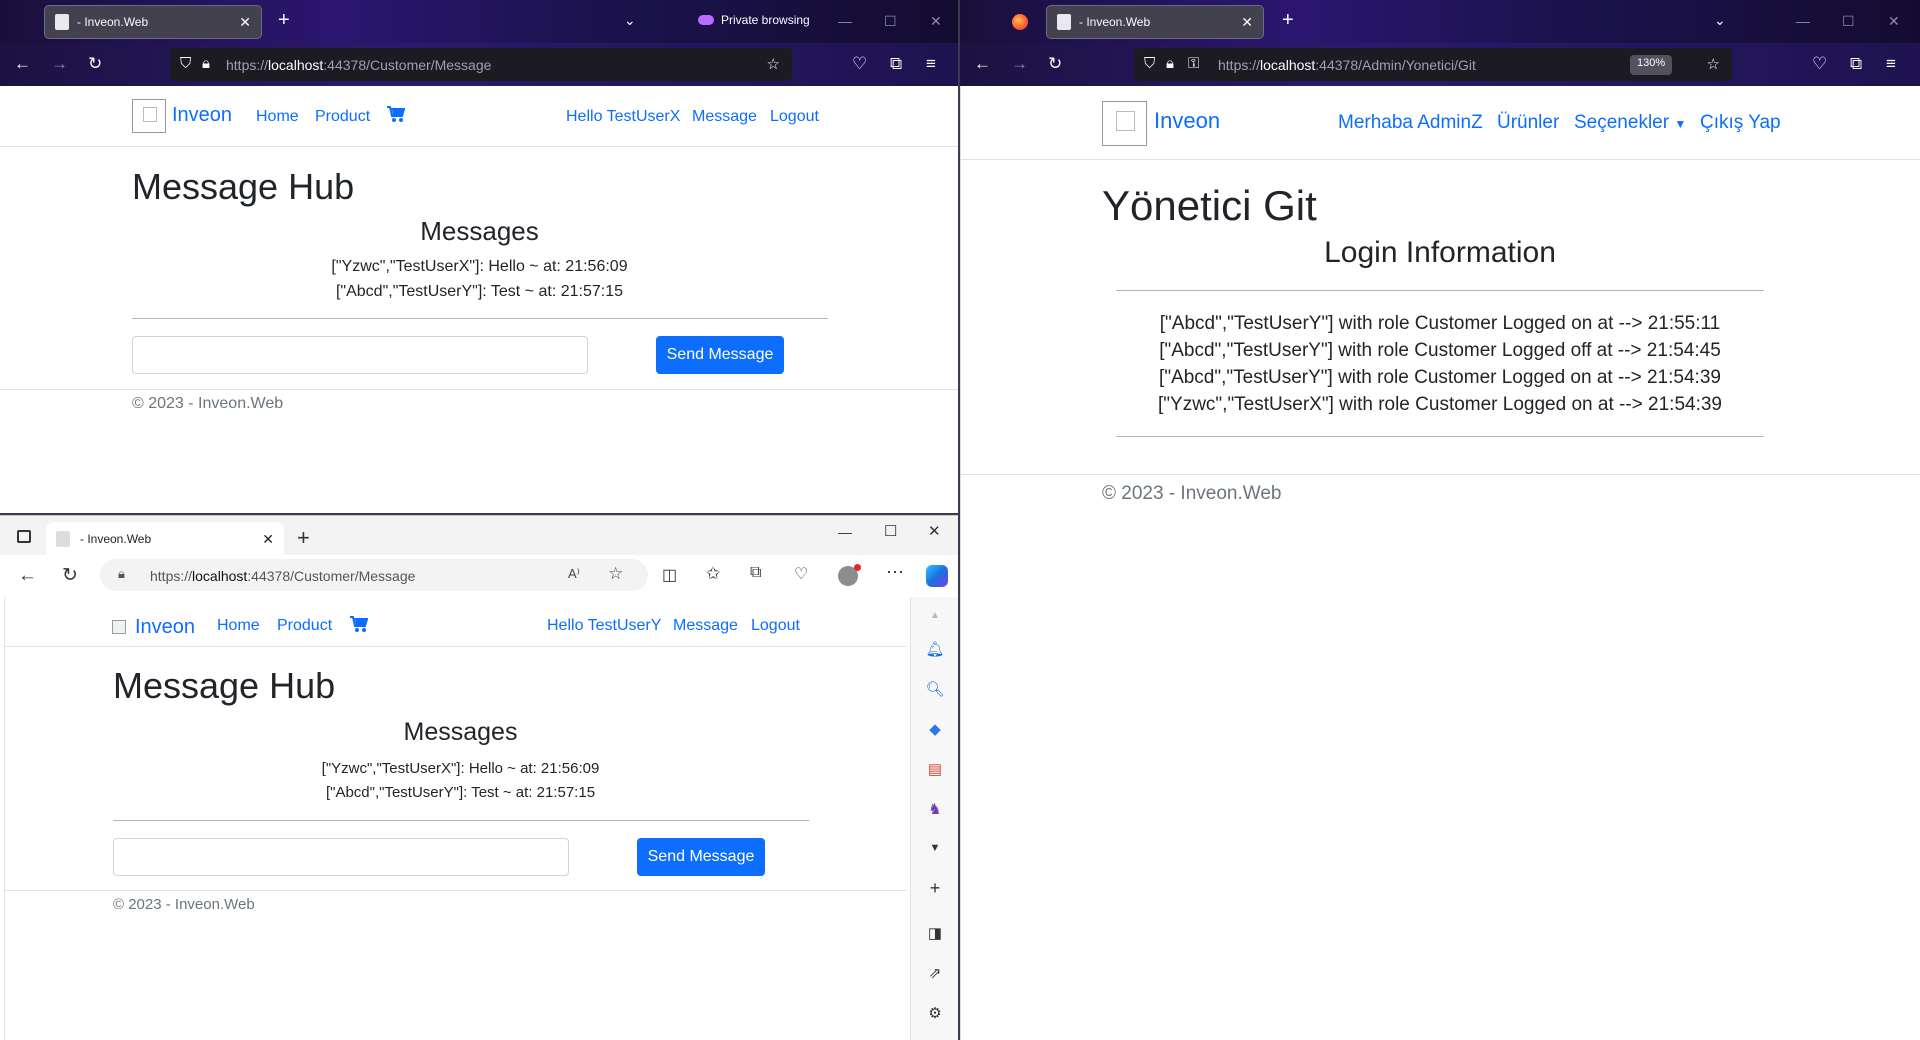 Image resolution: width=1920 pixels, height=1040 pixels. Describe the element at coordinates (935, 770) in the screenshot. I see `tools-icon: ▤` at that location.